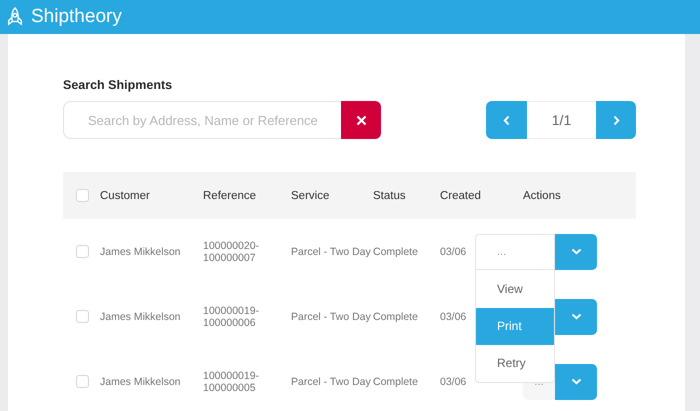 The height and width of the screenshot is (411, 700). I want to click on previous-page-button, so click(506, 120).